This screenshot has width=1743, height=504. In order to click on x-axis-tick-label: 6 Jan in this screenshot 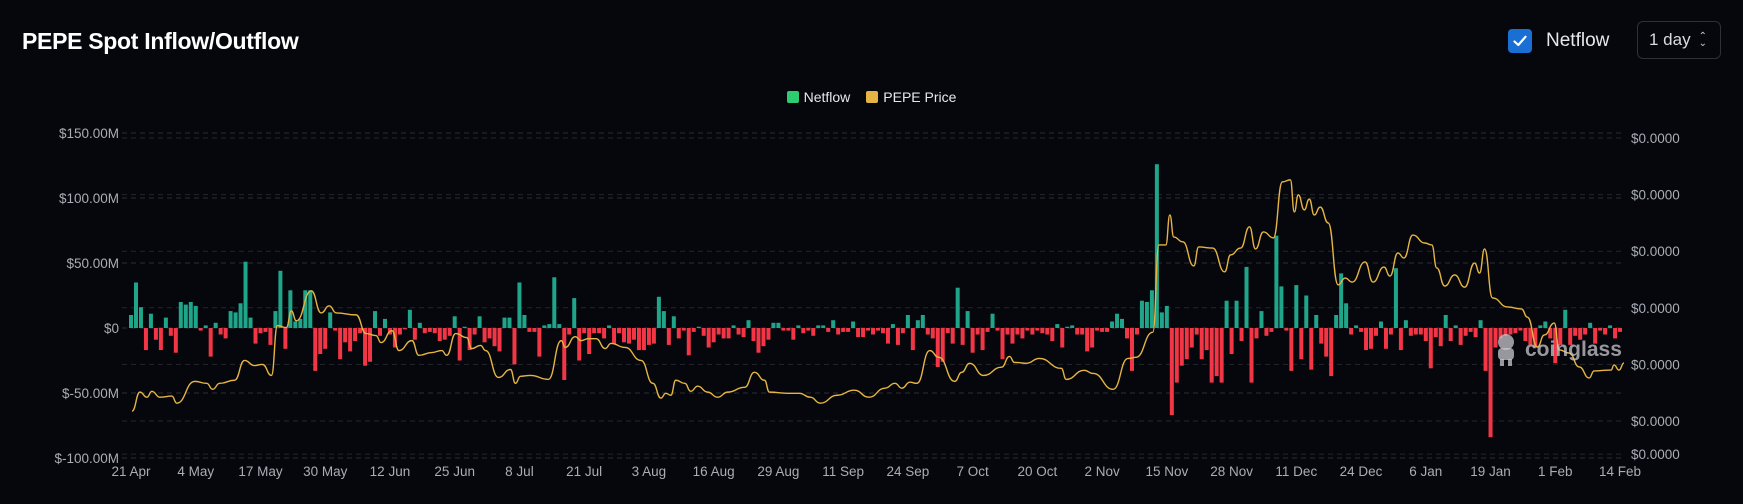, I will do `click(1425, 471)`.